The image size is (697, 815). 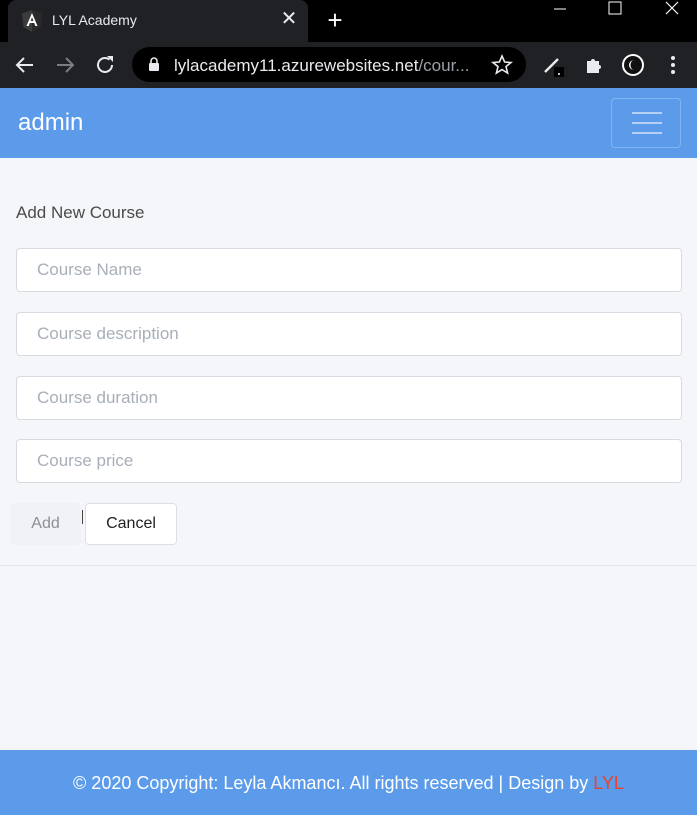 I want to click on course-duration-input, so click(x=349, y=398).